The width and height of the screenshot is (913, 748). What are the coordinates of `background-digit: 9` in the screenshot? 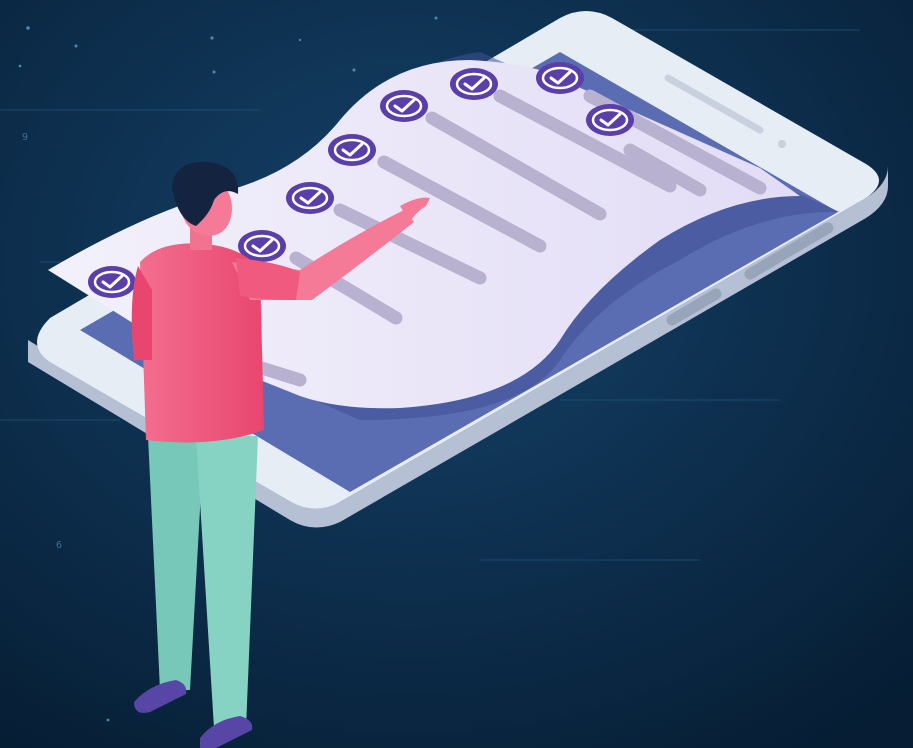 It's located at (25, 137).